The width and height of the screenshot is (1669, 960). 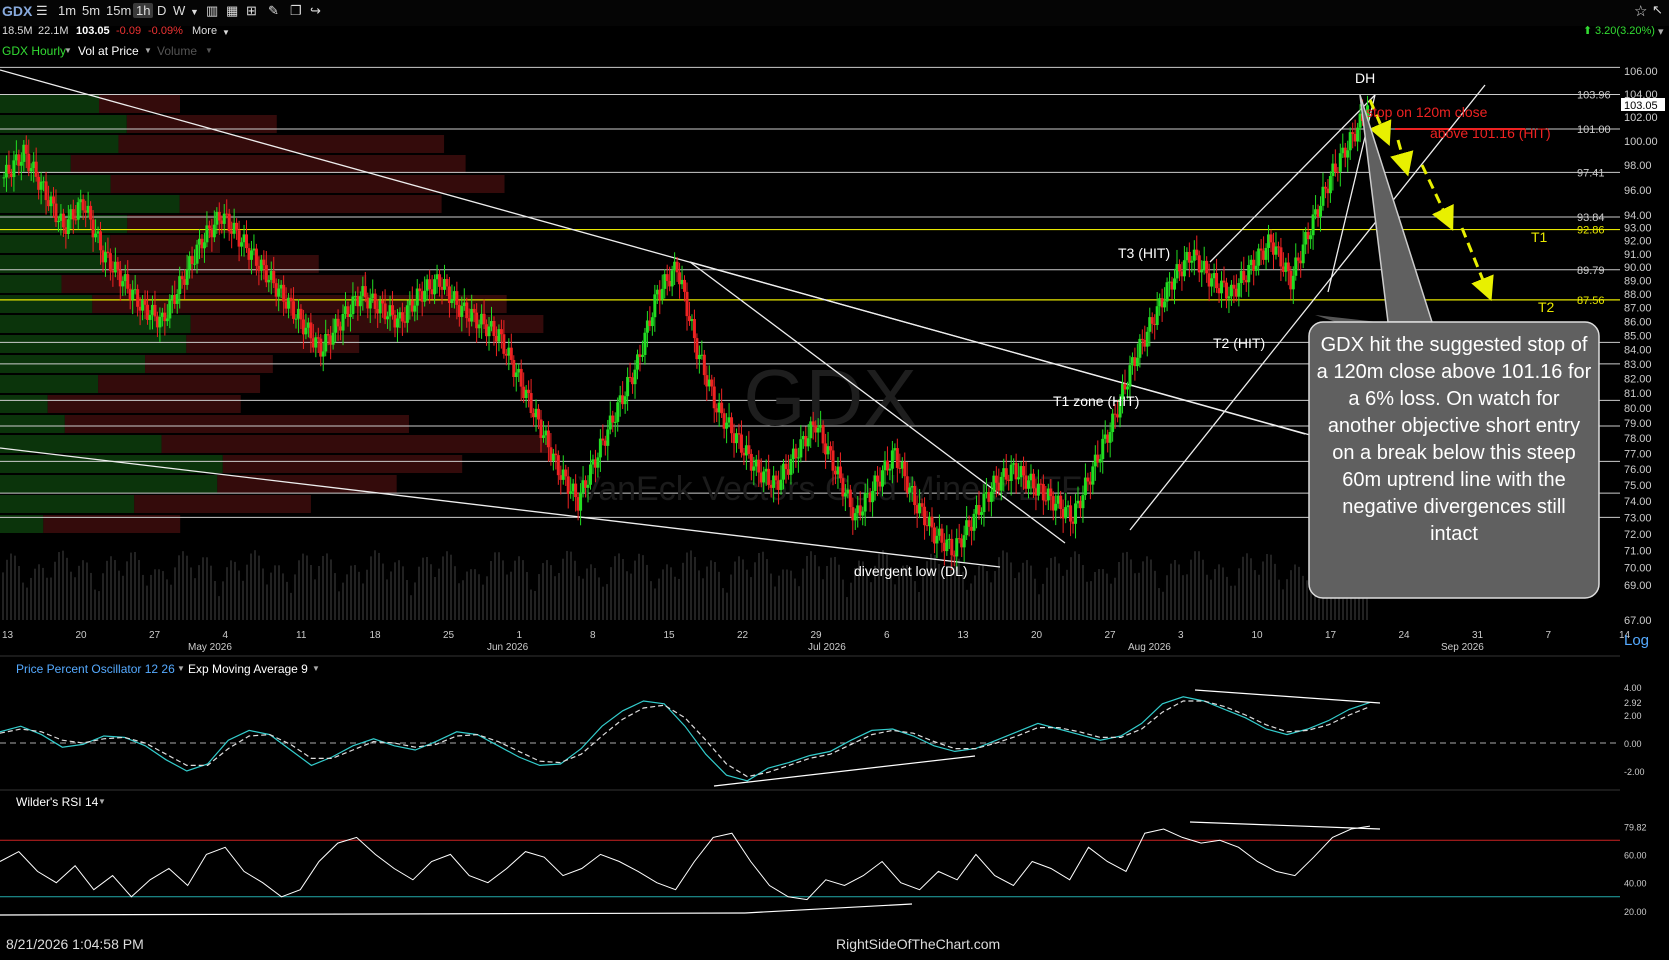 What do you see at coordinates (1111, 635) in the screenshot?
I see `time-tick-label: 27` at bounding box center [1111, 635].